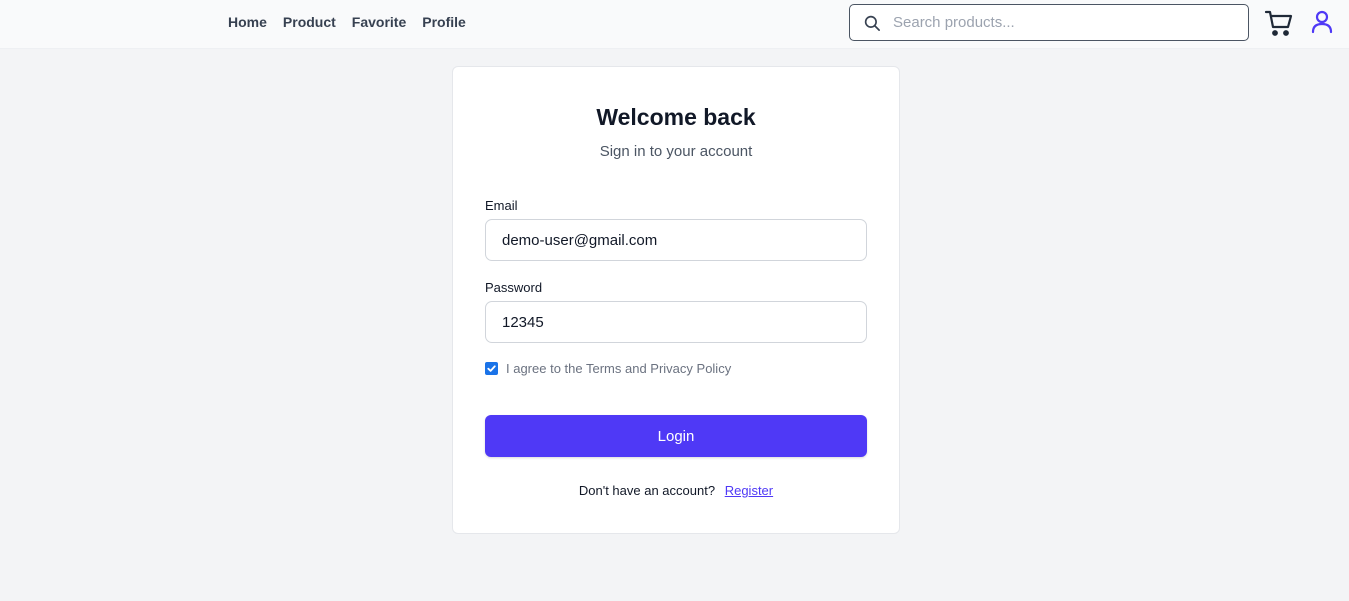 The image size is (1349, 601). What do you see at coordinates (1056, 22) in the screenshot?
I see `search-input` at bounding box center [1056, 22].